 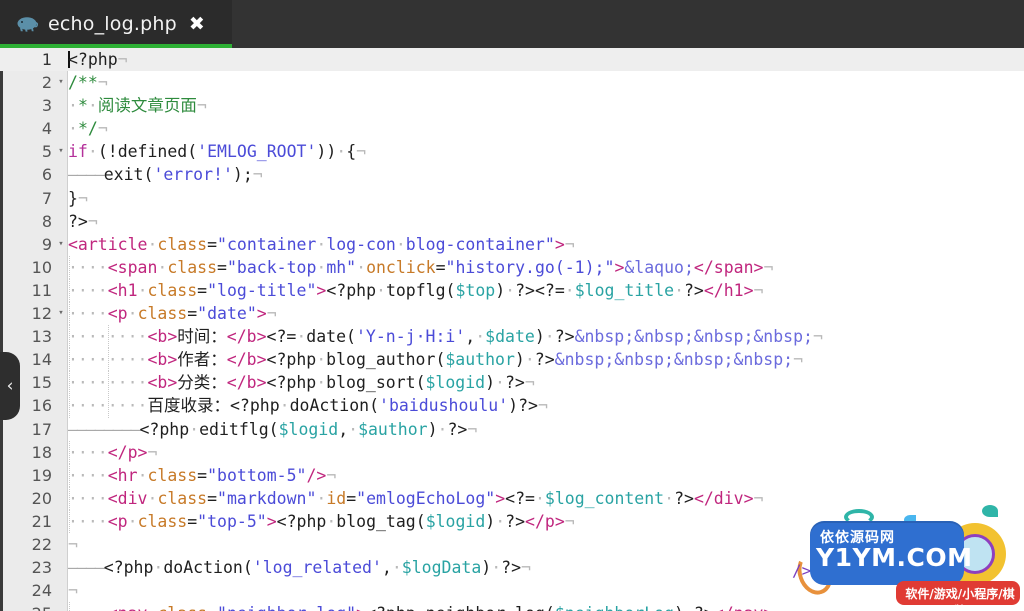 I want to click on code-token: exit, so click(x=123, y=175).